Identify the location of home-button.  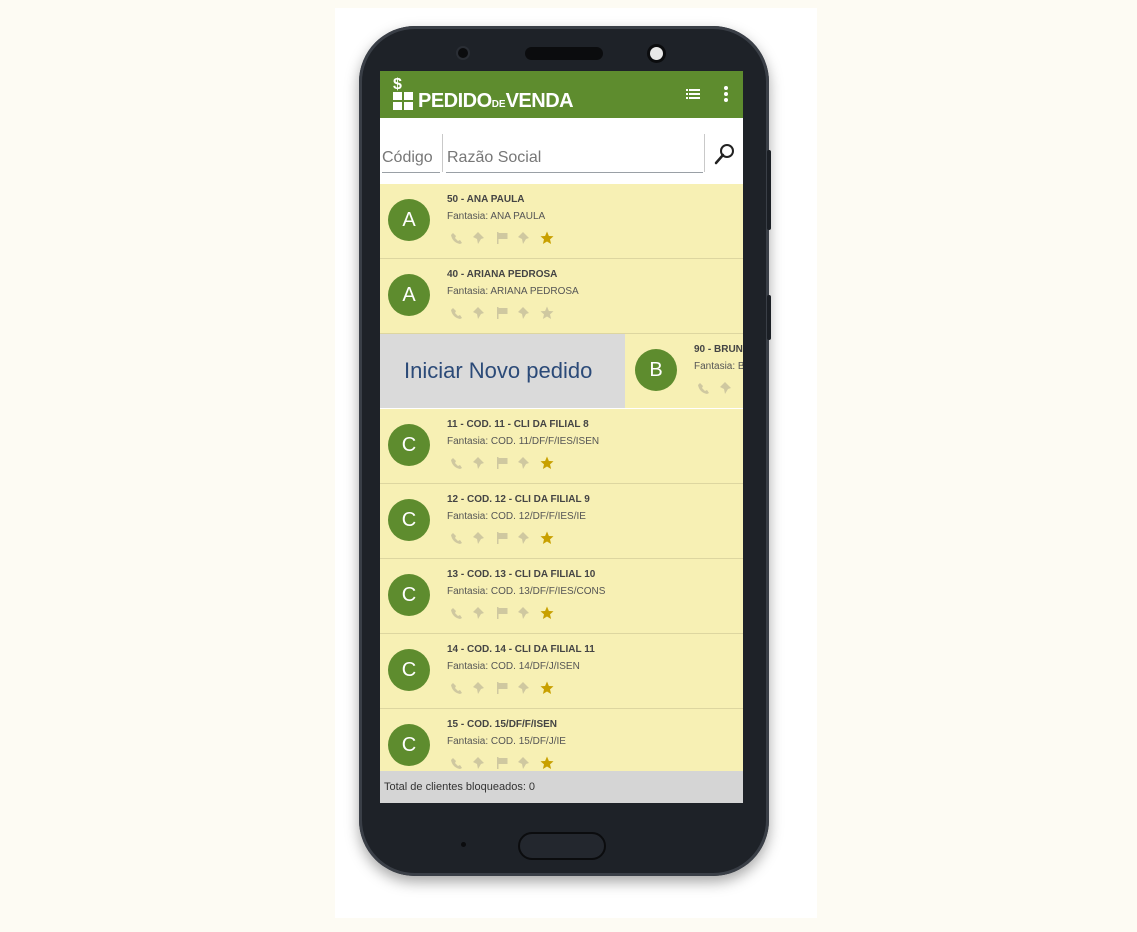
(562, 846).